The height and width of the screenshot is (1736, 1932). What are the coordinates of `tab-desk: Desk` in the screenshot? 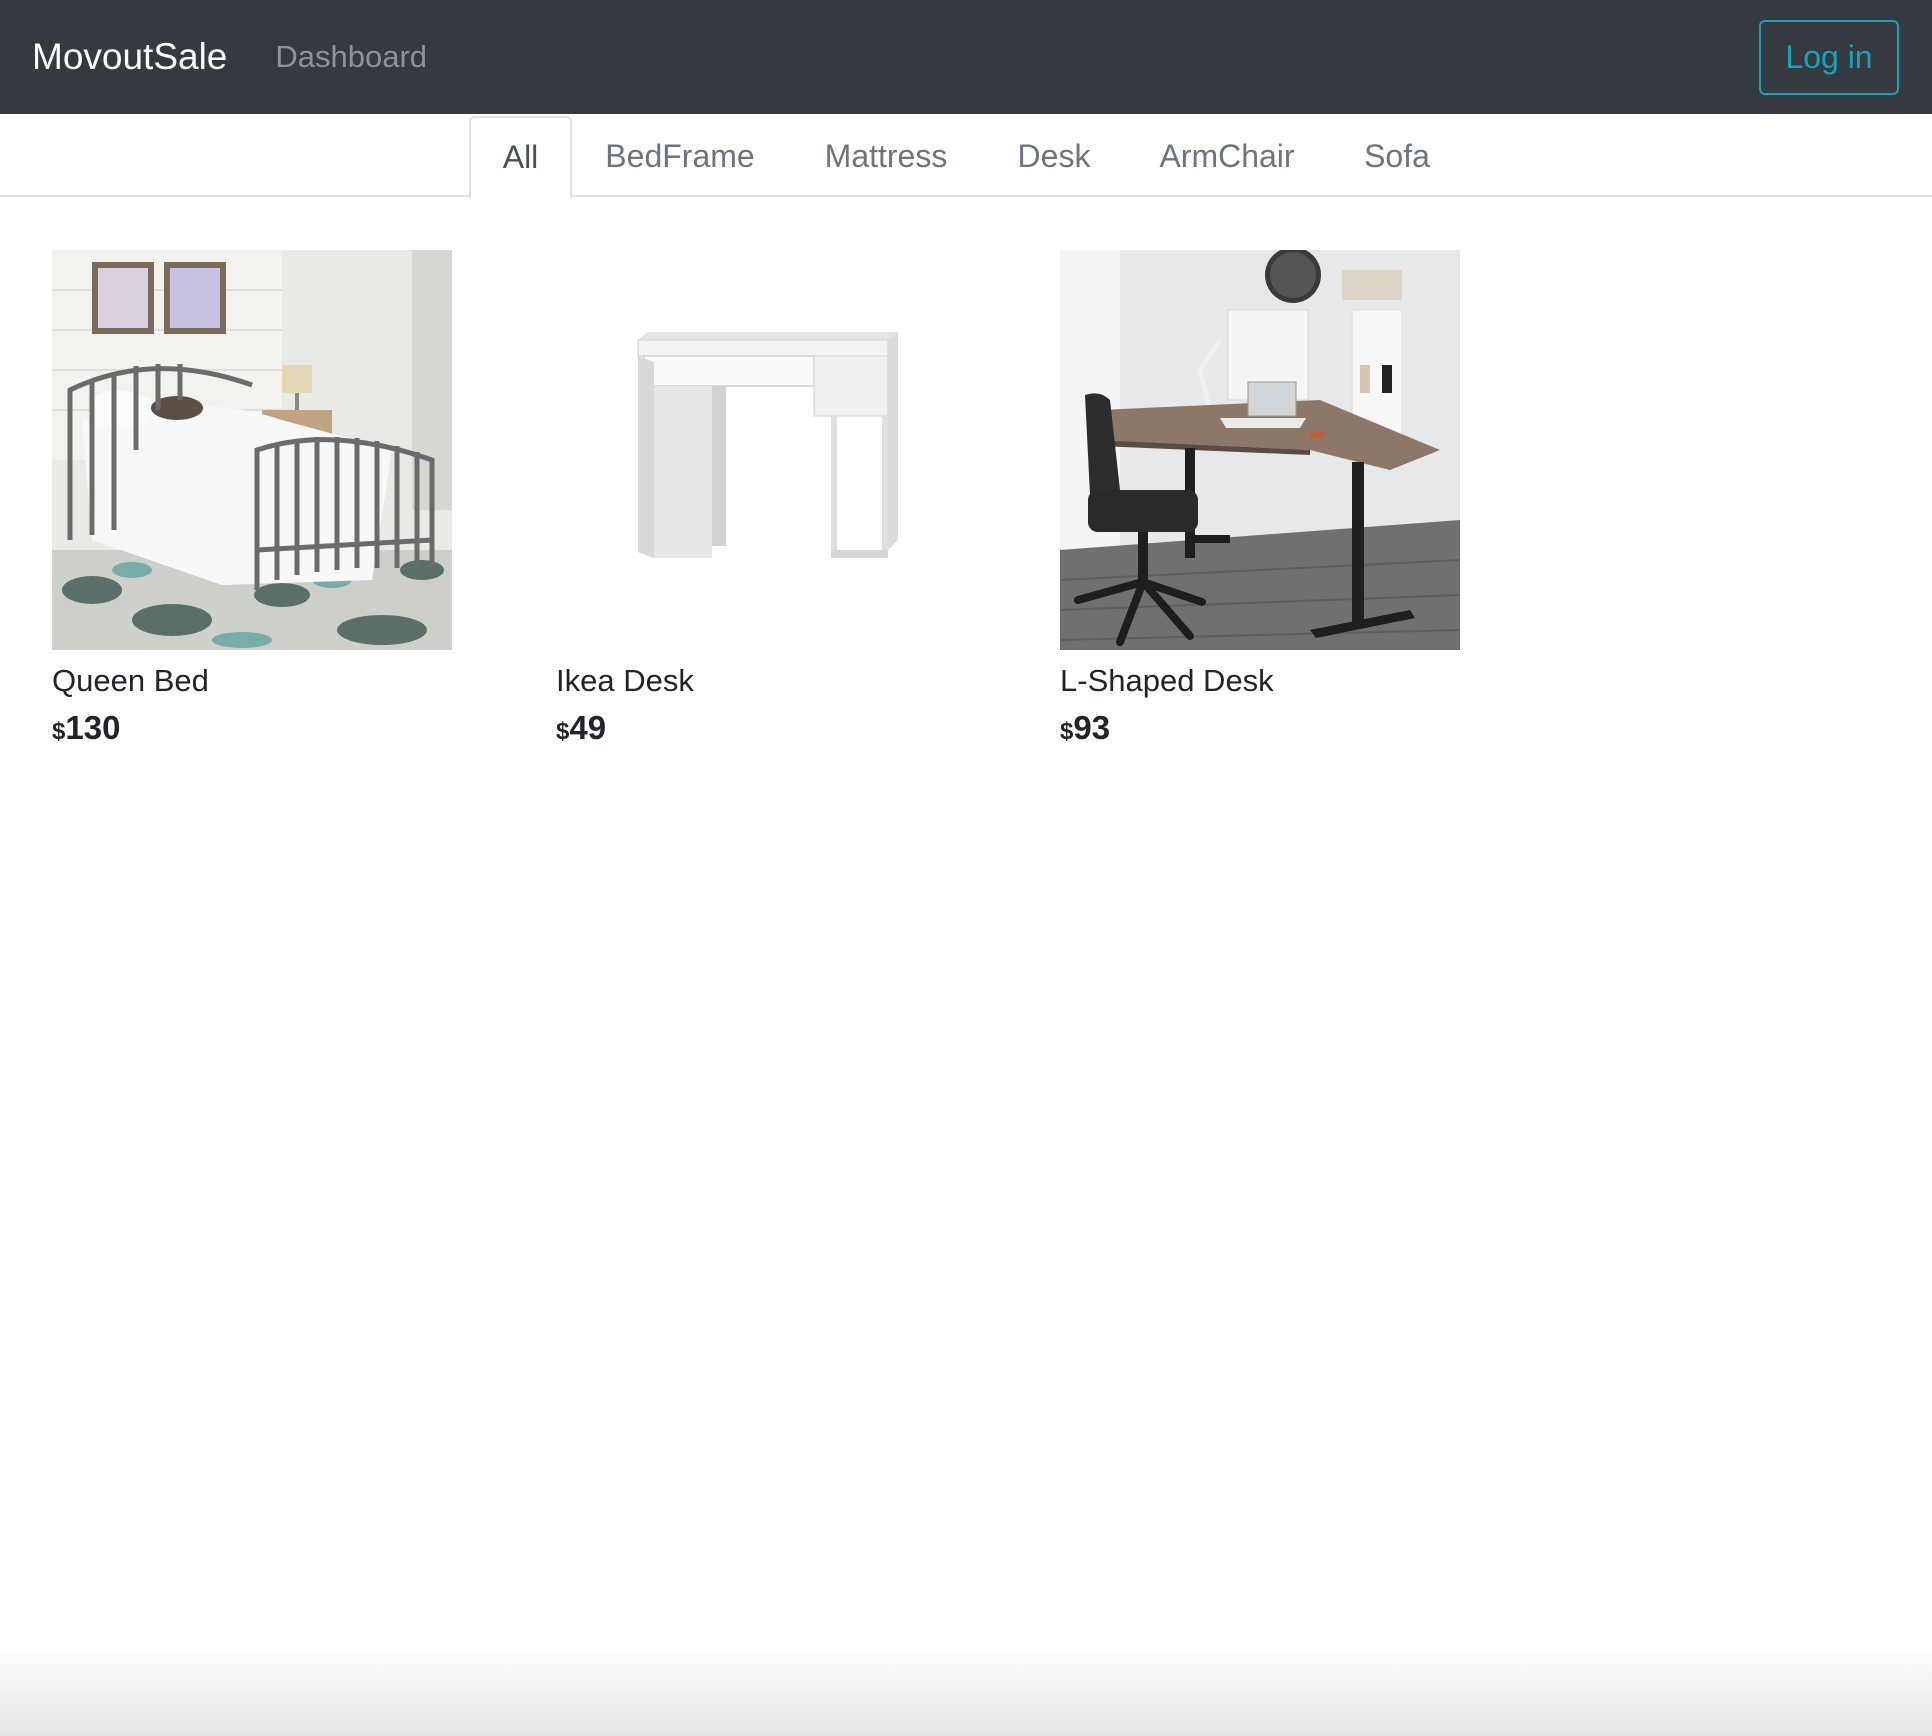 It's located at (1054, 156).